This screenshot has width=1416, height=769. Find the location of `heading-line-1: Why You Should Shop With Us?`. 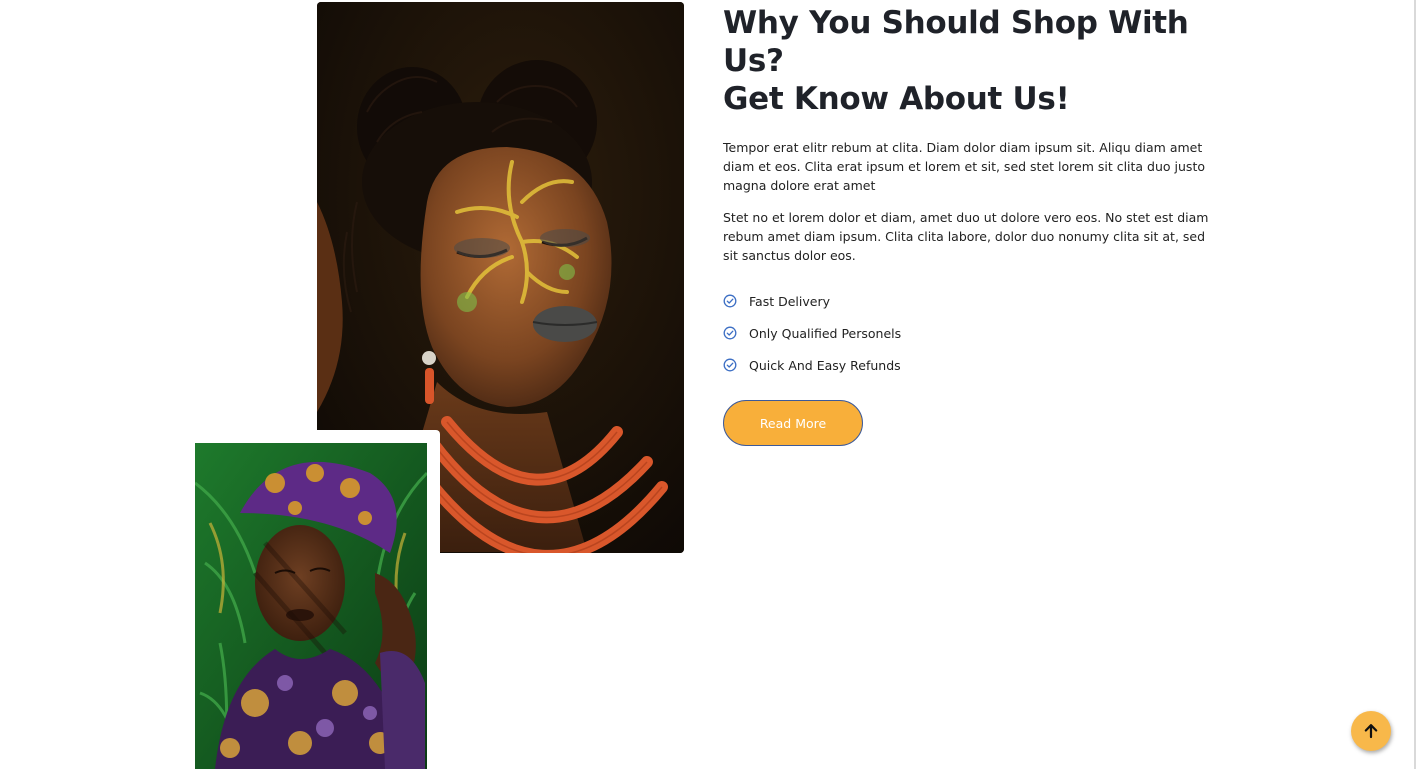

heading-line-1: Why You Should Shop With Us? is located at coordinates (956, 42).